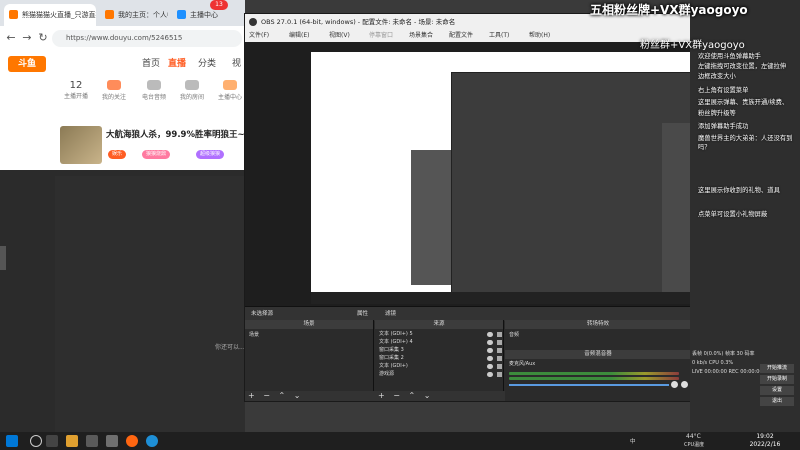 The image size is (800, 450). What do you see at coordinates (514, 335) in the screenshot?
I see `mixer-track-audio: 音频` at bounding box center [514, 335].